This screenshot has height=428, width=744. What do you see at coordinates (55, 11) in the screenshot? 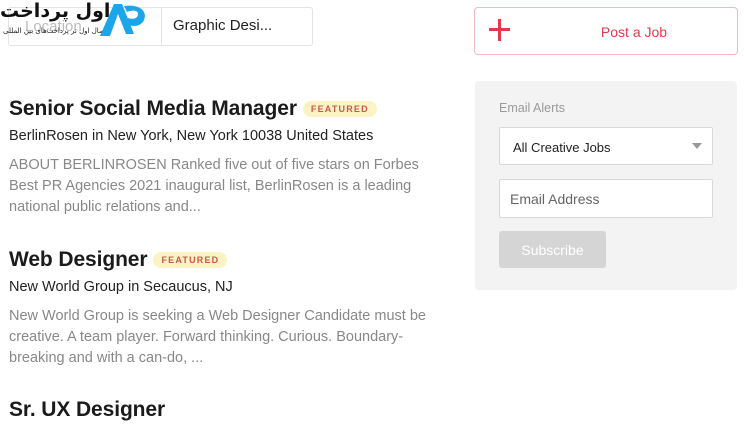
I see `watermark-text: اول پرداخت` at bounding box center [55, 11].